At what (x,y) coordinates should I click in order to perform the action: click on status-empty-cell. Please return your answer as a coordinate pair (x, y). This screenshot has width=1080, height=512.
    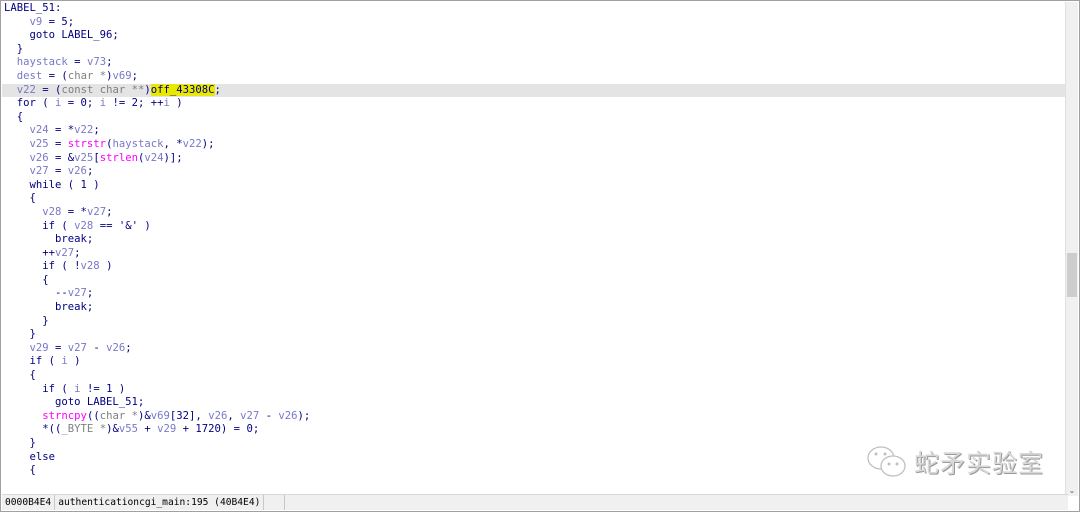
    Looking at the image, I should click on (275, 502).